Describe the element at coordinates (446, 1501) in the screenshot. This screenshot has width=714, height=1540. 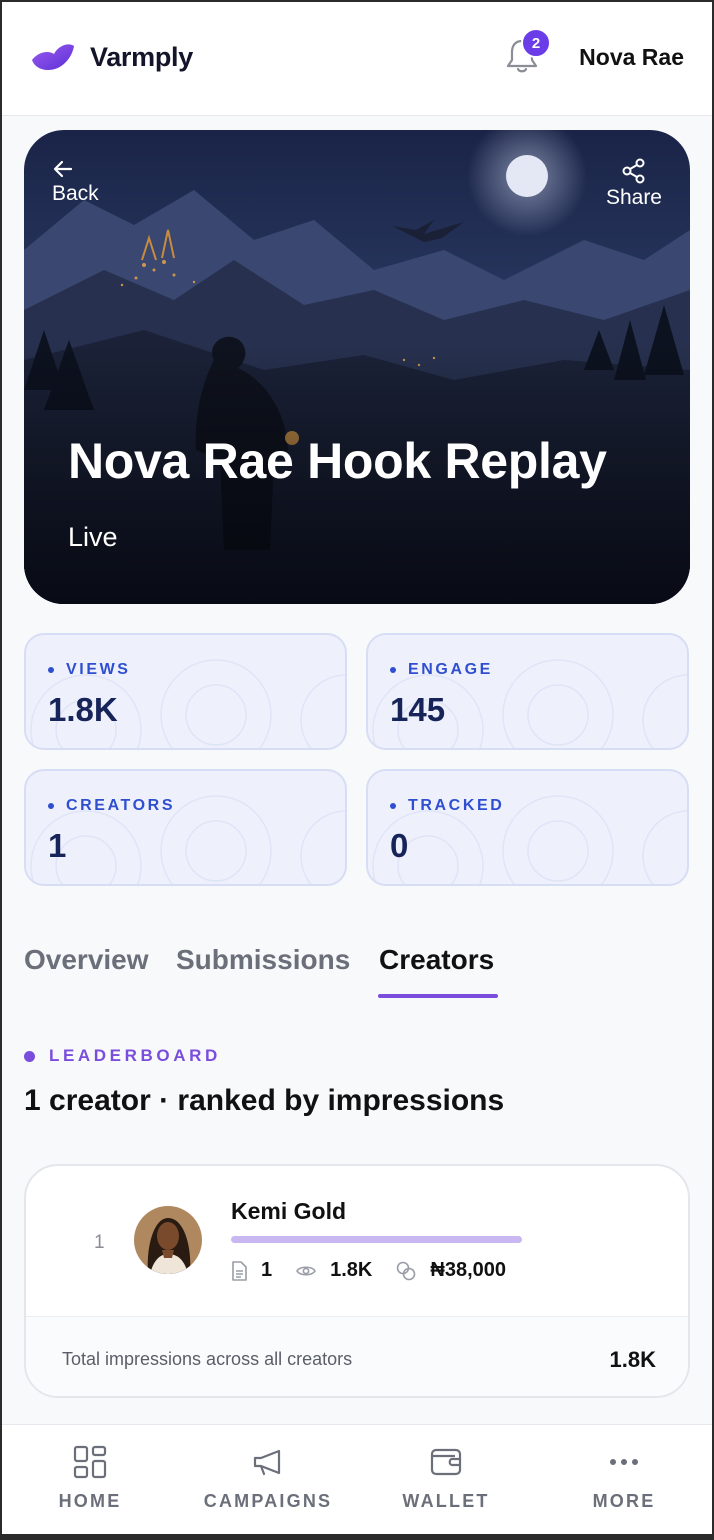
I see `nav-label: WALLET` at that location.